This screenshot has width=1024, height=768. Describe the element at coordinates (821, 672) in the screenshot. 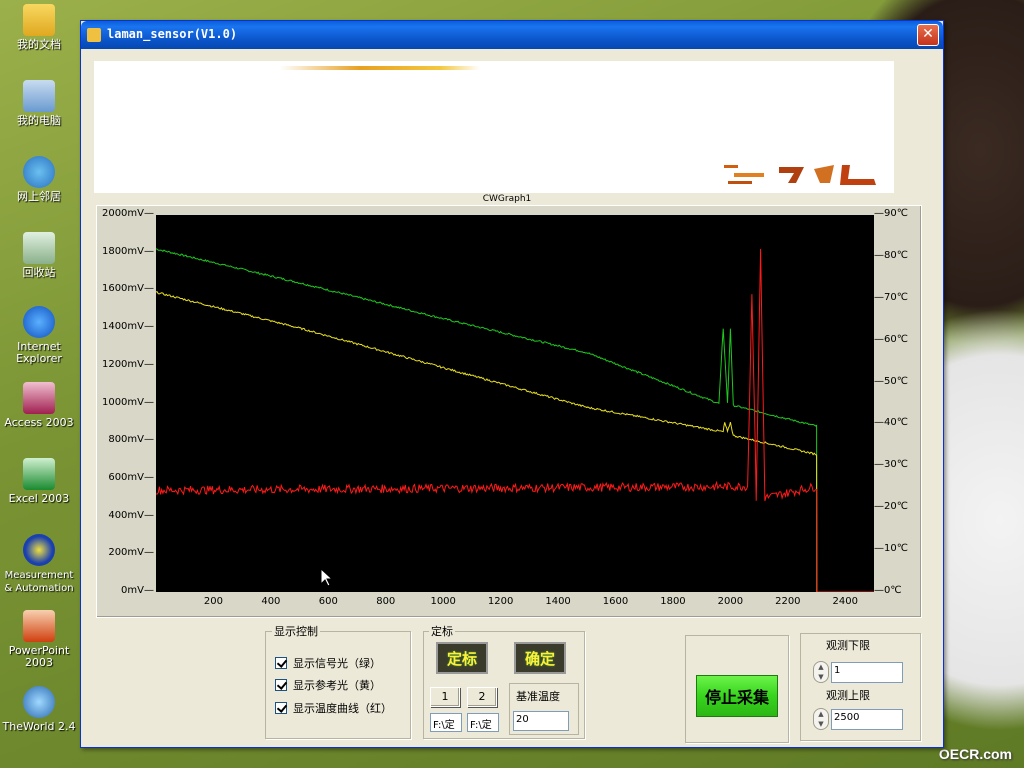

I see `lower-limit-spinner: ▲ ▼` at that location.